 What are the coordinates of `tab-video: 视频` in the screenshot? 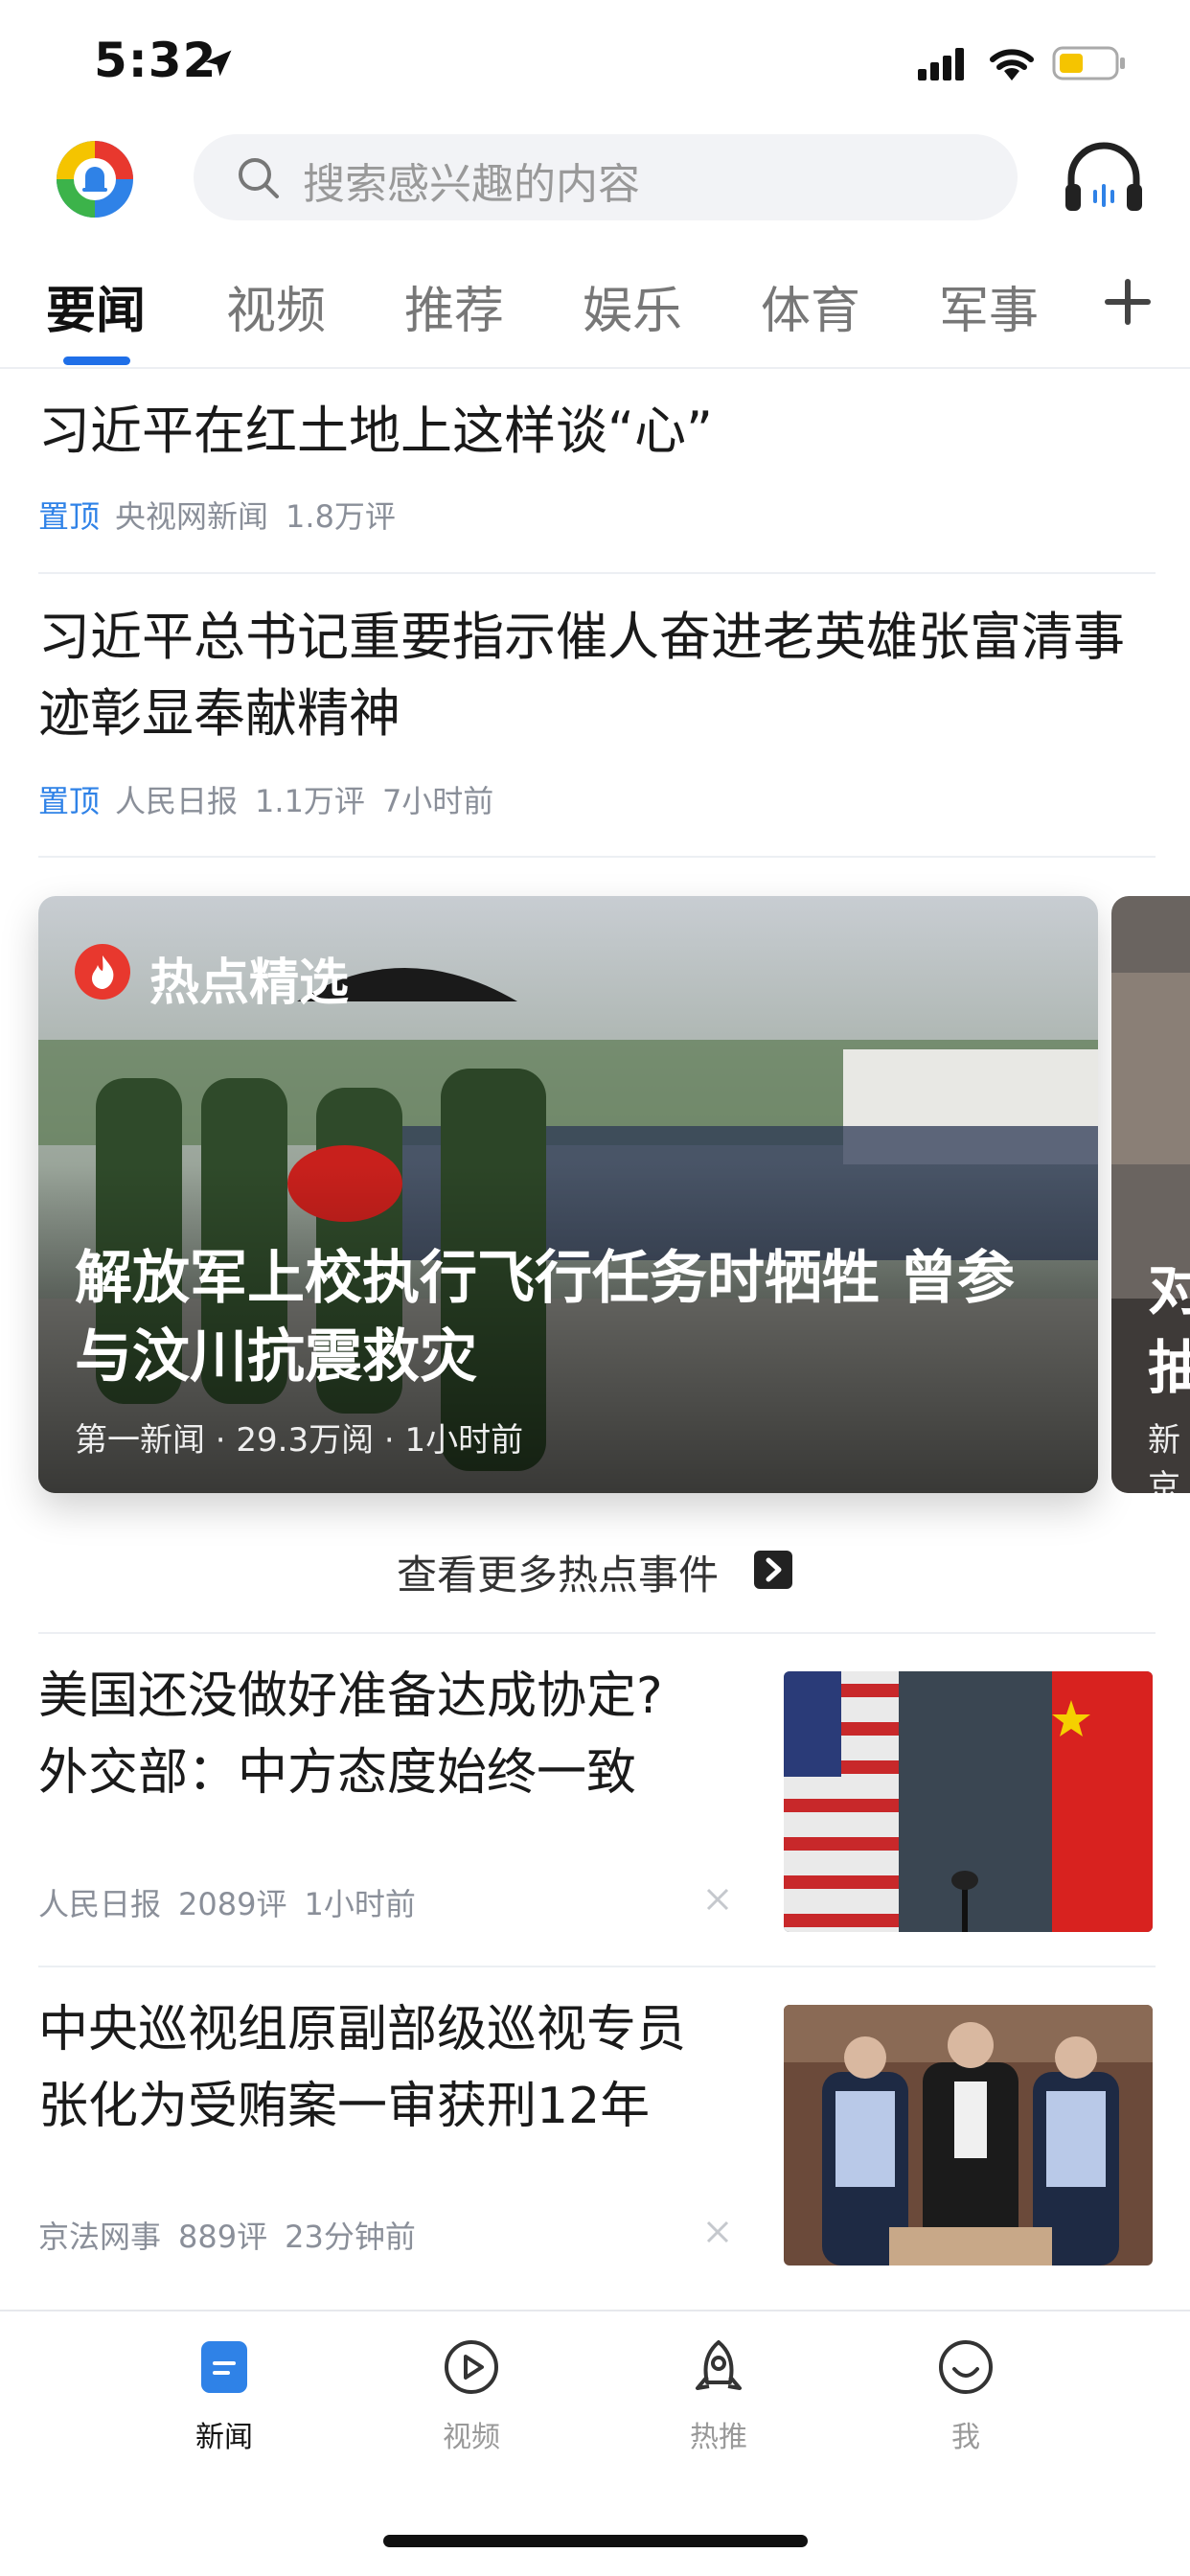 It's located at (276, 306).